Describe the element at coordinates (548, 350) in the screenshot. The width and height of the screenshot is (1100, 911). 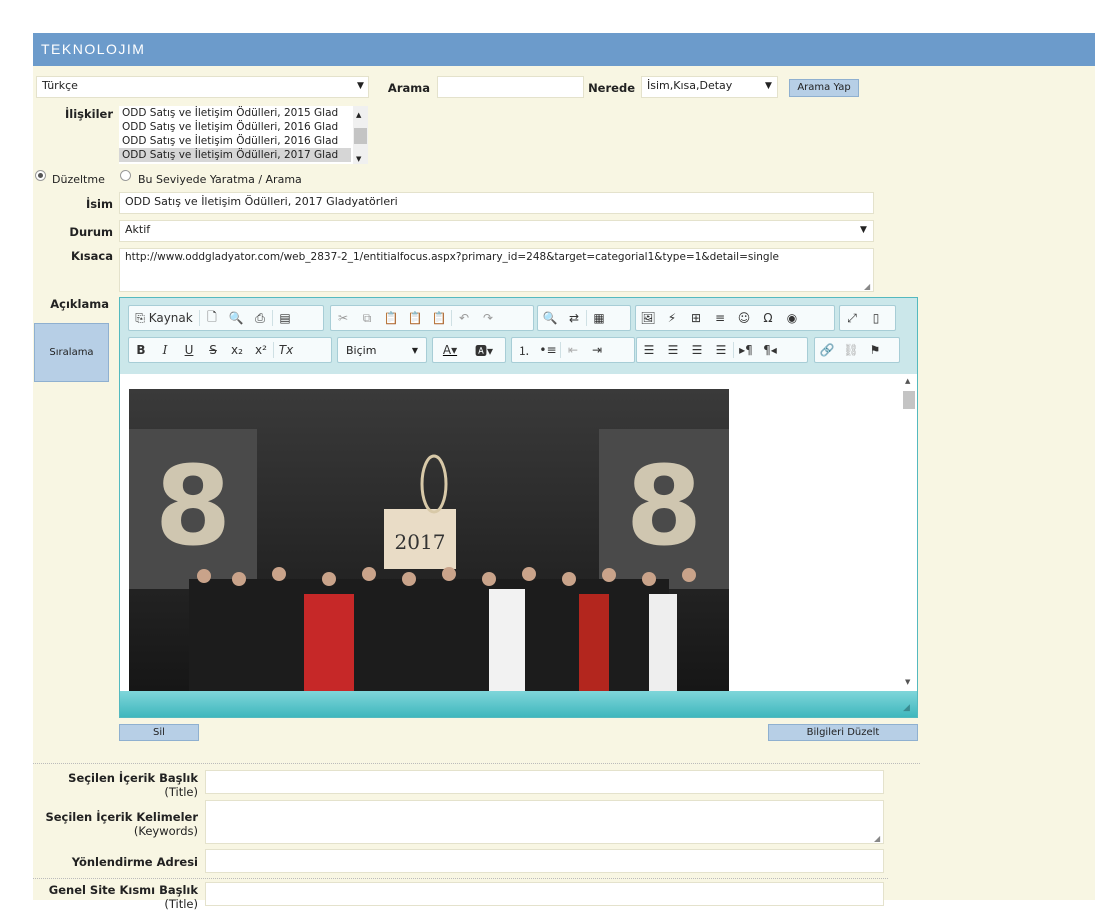
I see `bulleted-list-icon: •≡` at that location.